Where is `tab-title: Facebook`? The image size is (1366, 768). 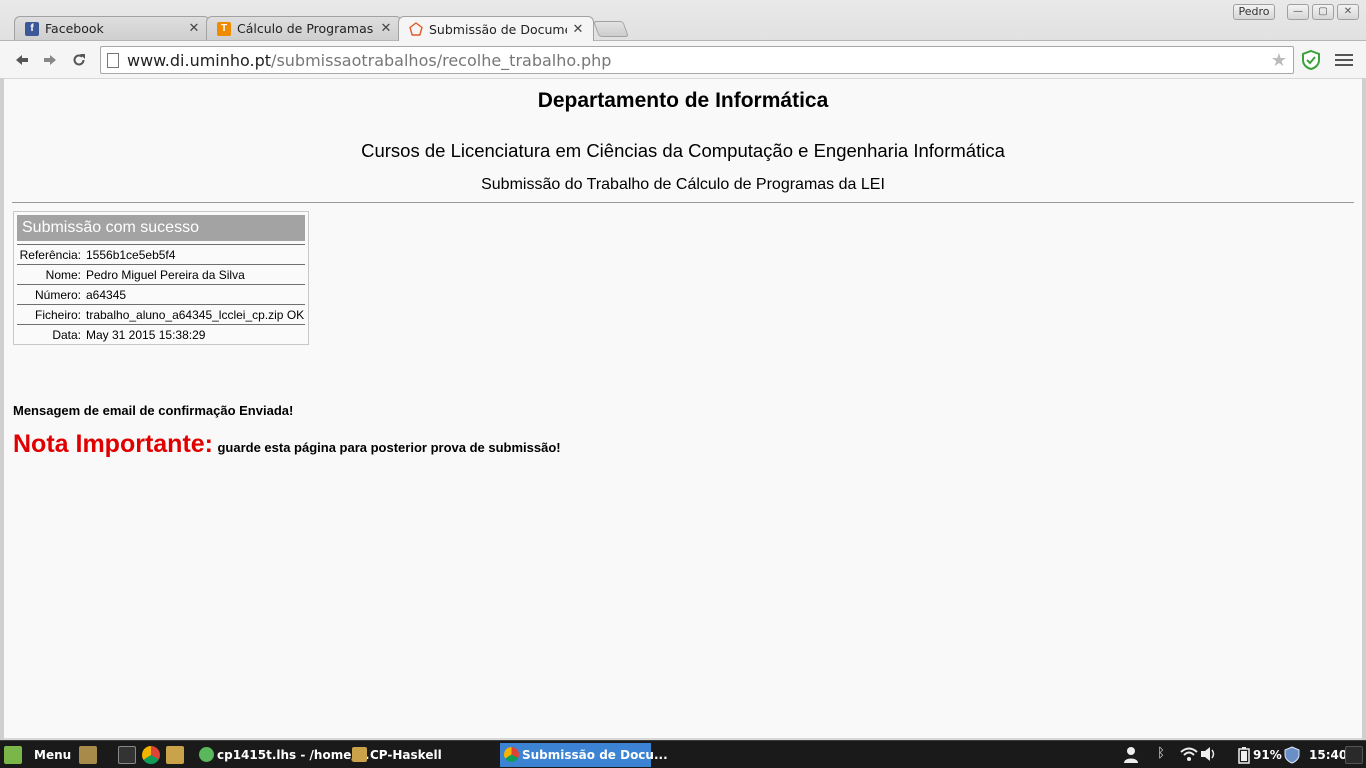
tab-title: Facebook is located at coordinates (74, 28).